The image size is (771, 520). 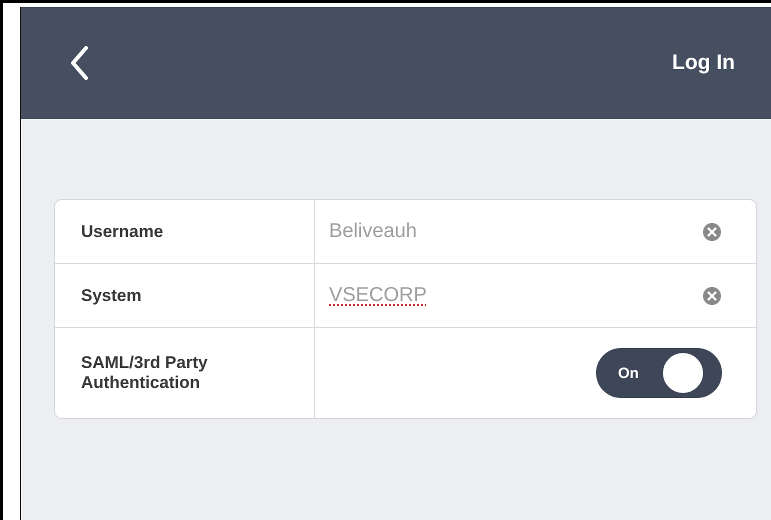 What do you see at coordinates (659, 373) in the screenshot?
I see `toggle-switch: On` at bounding box center [659, 373].